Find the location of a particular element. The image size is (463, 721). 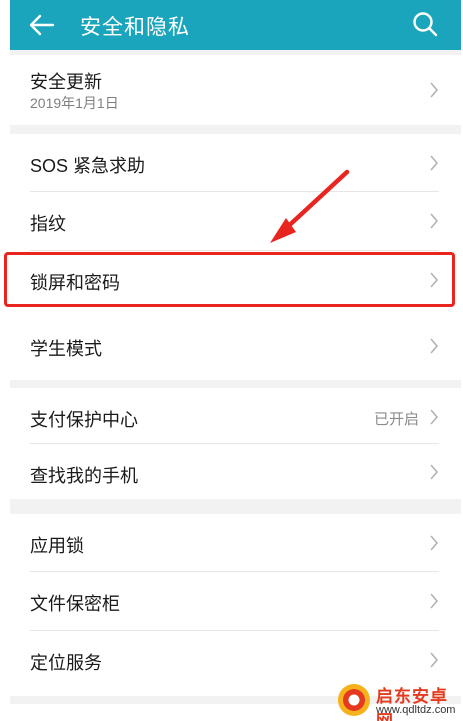

section-security-update: 安全更新 2019年1月1日 is located at coordinates (235, 90).